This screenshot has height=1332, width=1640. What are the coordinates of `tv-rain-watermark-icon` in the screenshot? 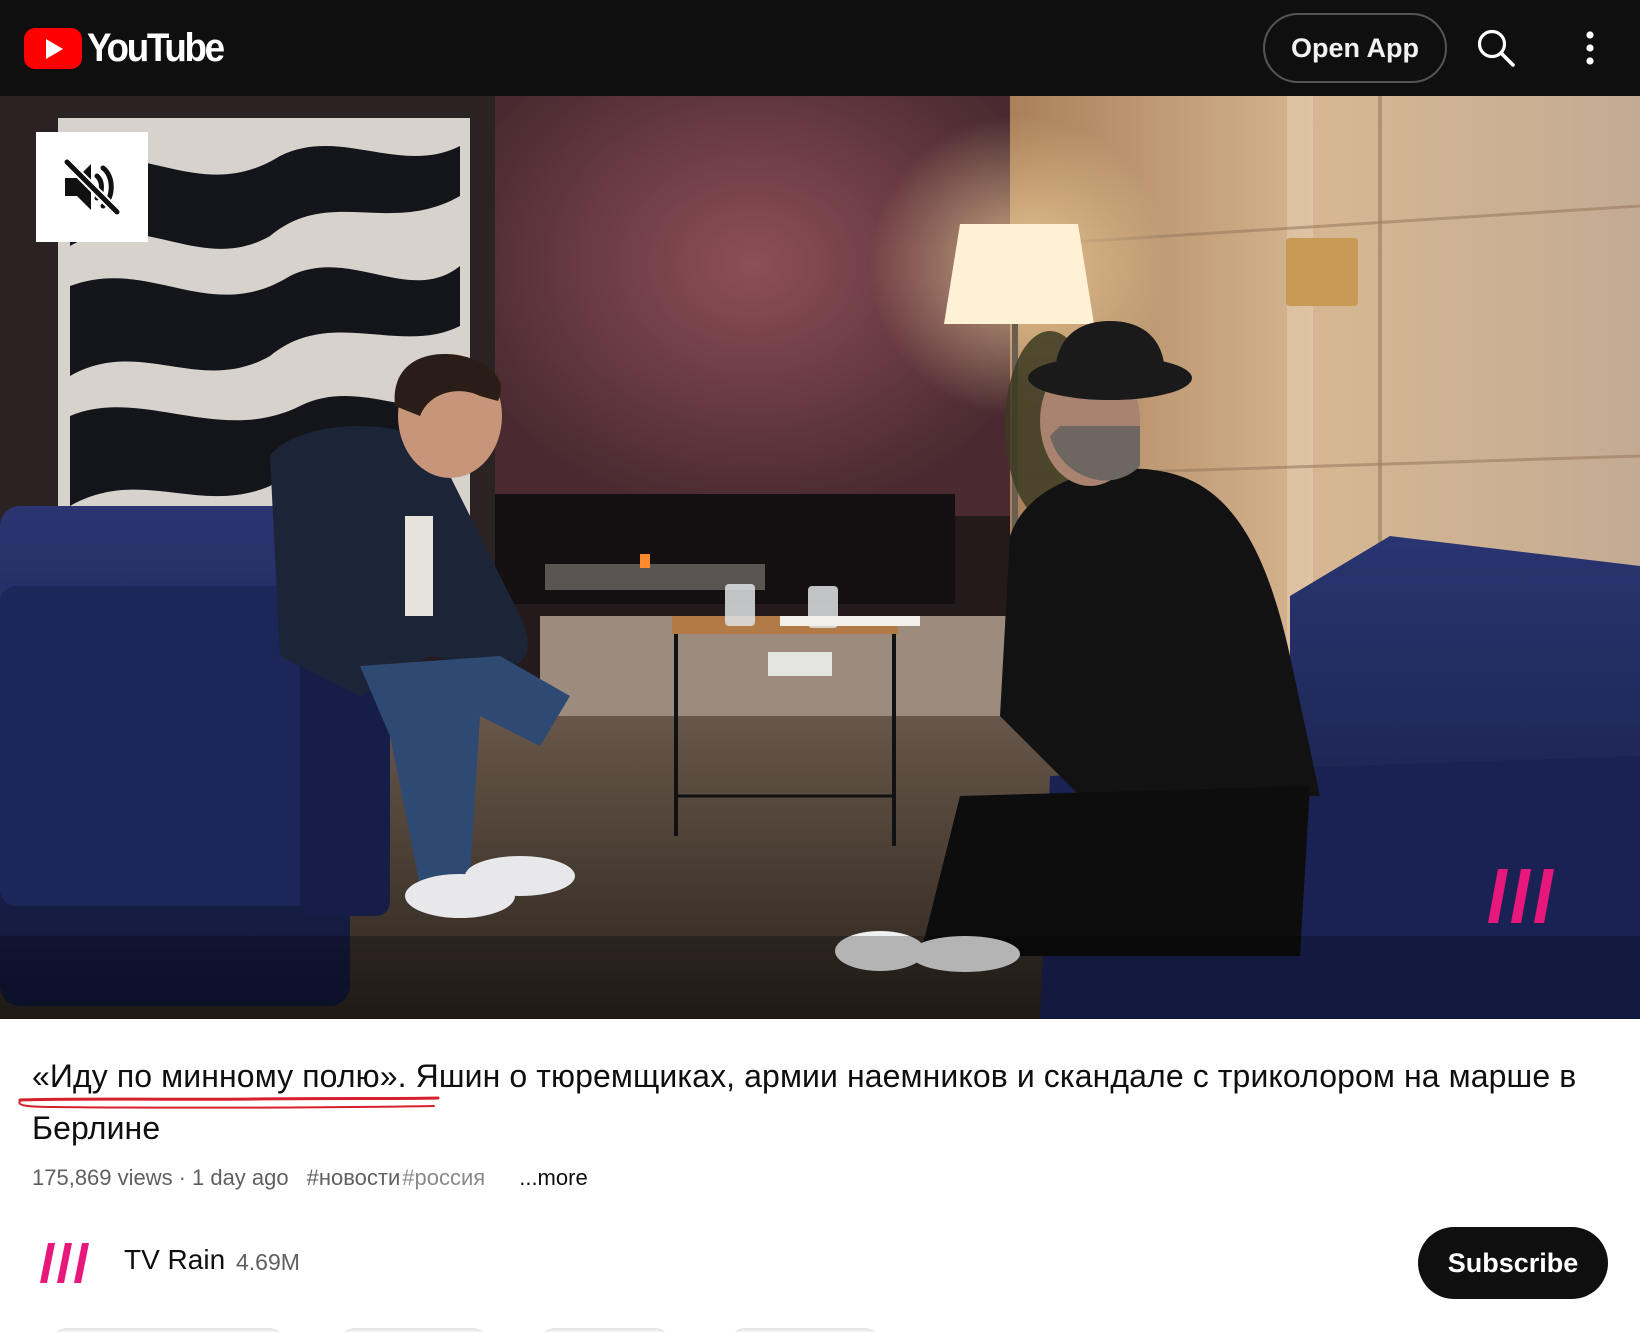 It's located at (1521, 896).